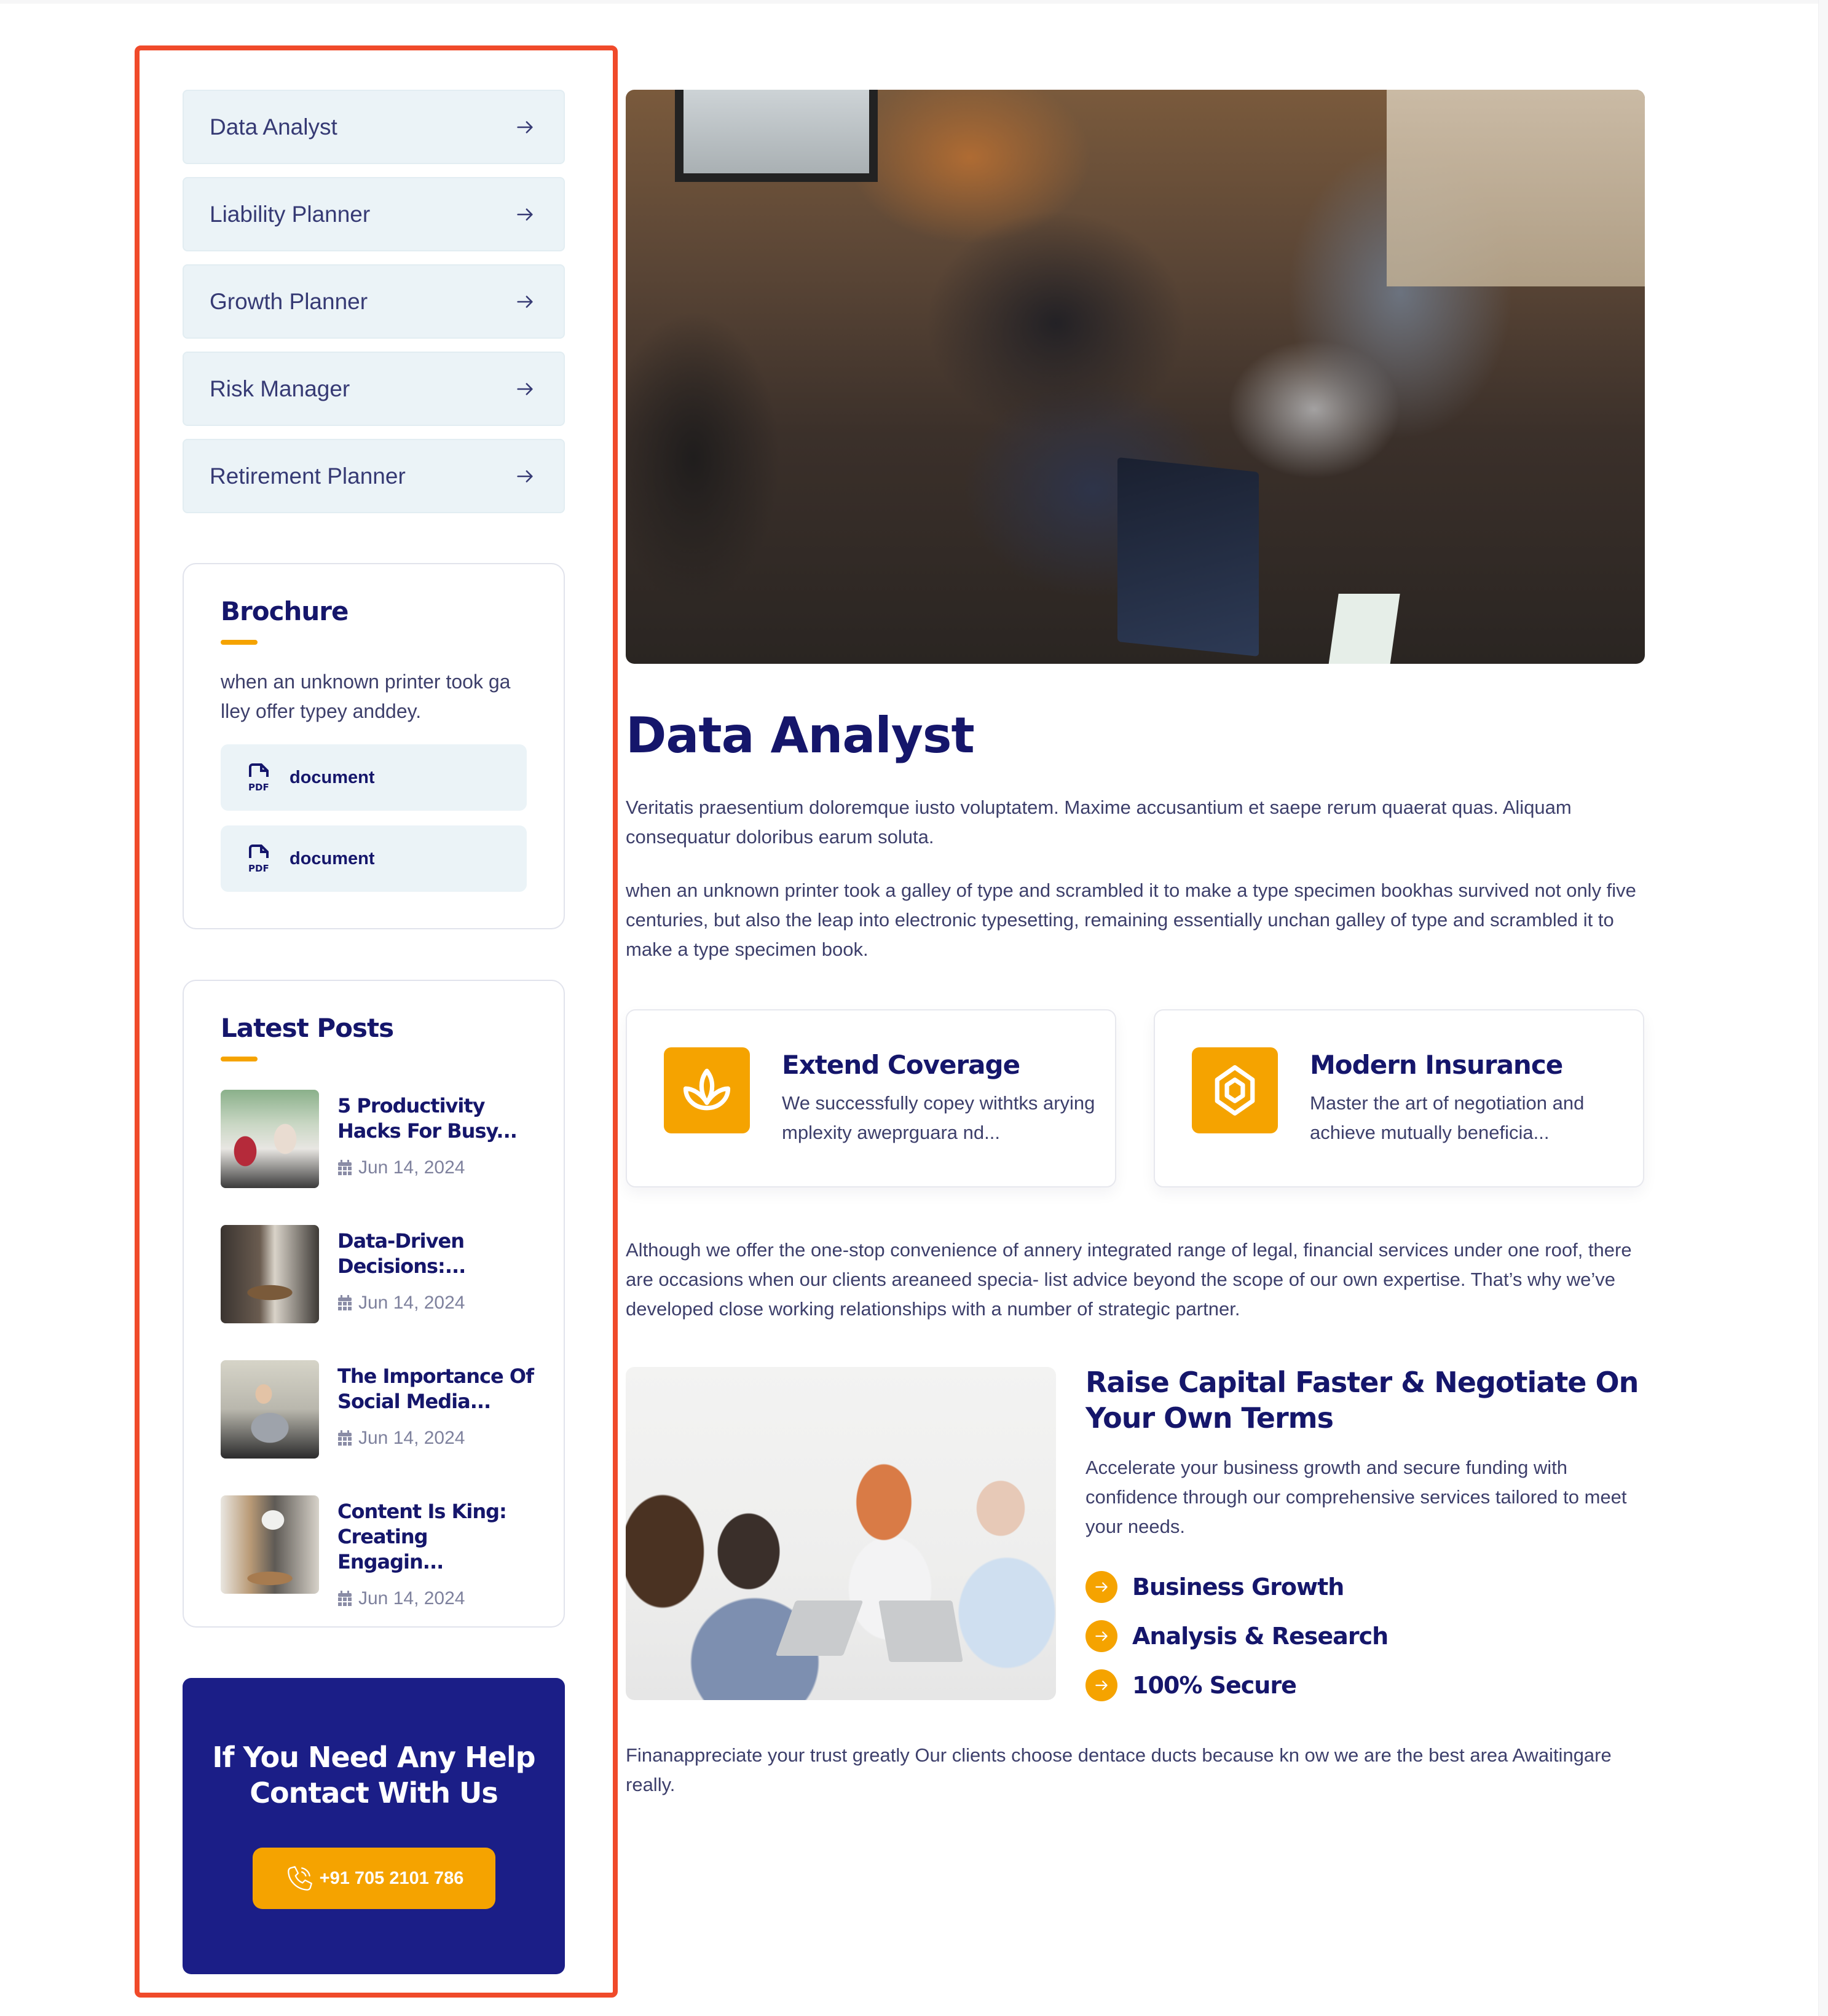  I want to click on phone-number: +91 705 2101 786, so click(391, 1878).